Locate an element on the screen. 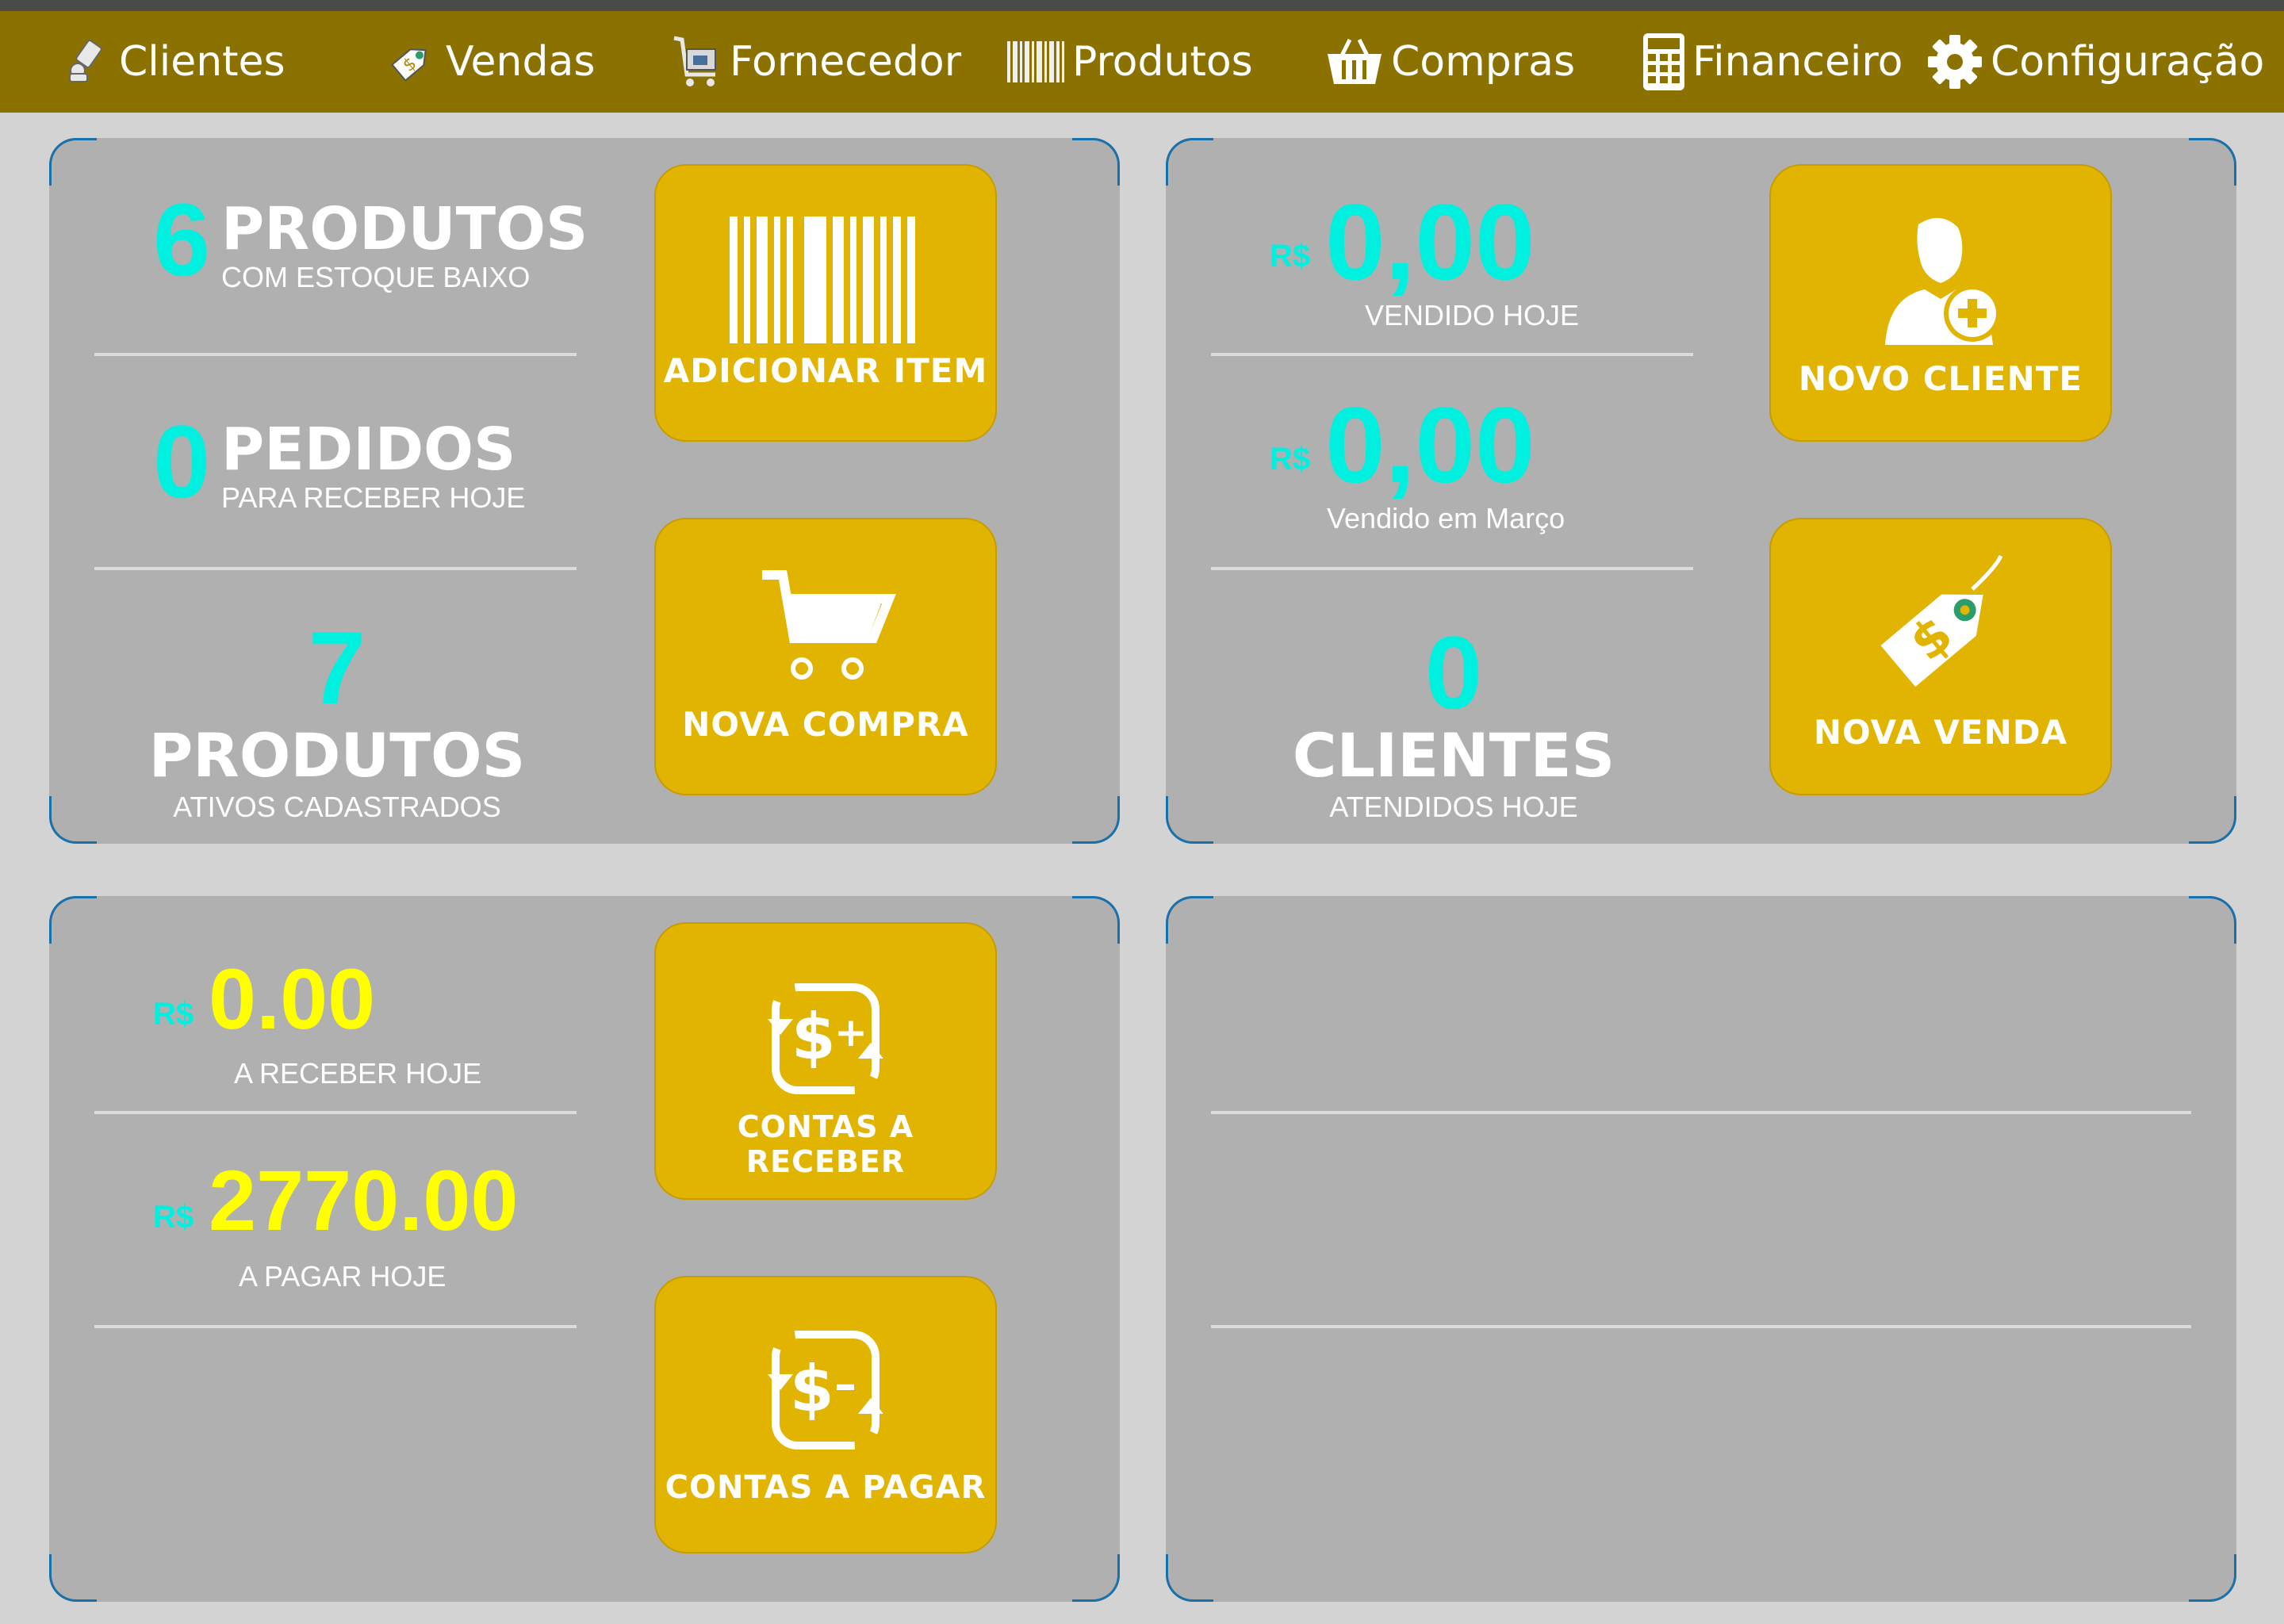  new-sale-button: $ NOVA VENDA is located at coordinates (1940, 656).